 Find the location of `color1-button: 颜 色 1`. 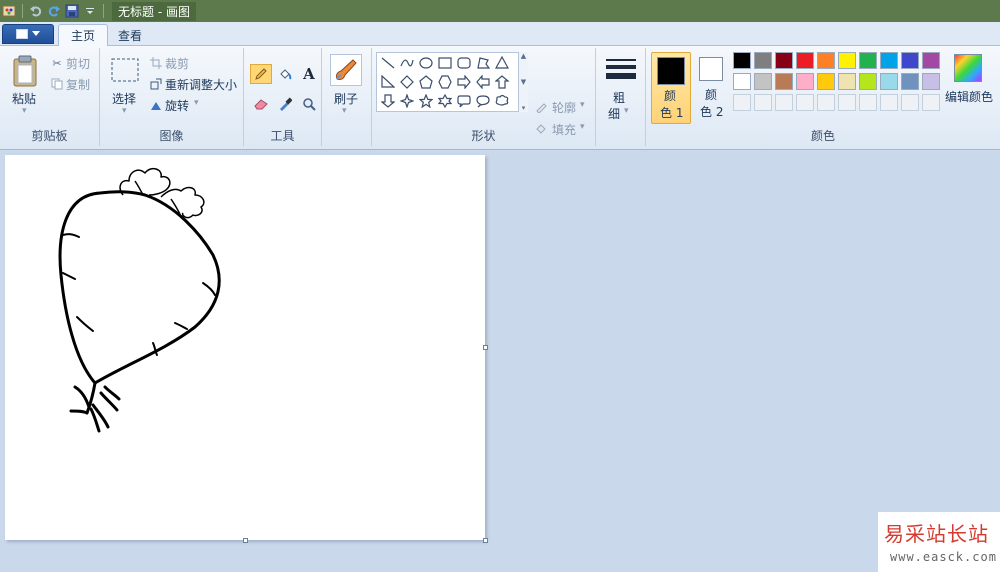

color1-button: 颜 色 1 is located at coordinates (671, 88).